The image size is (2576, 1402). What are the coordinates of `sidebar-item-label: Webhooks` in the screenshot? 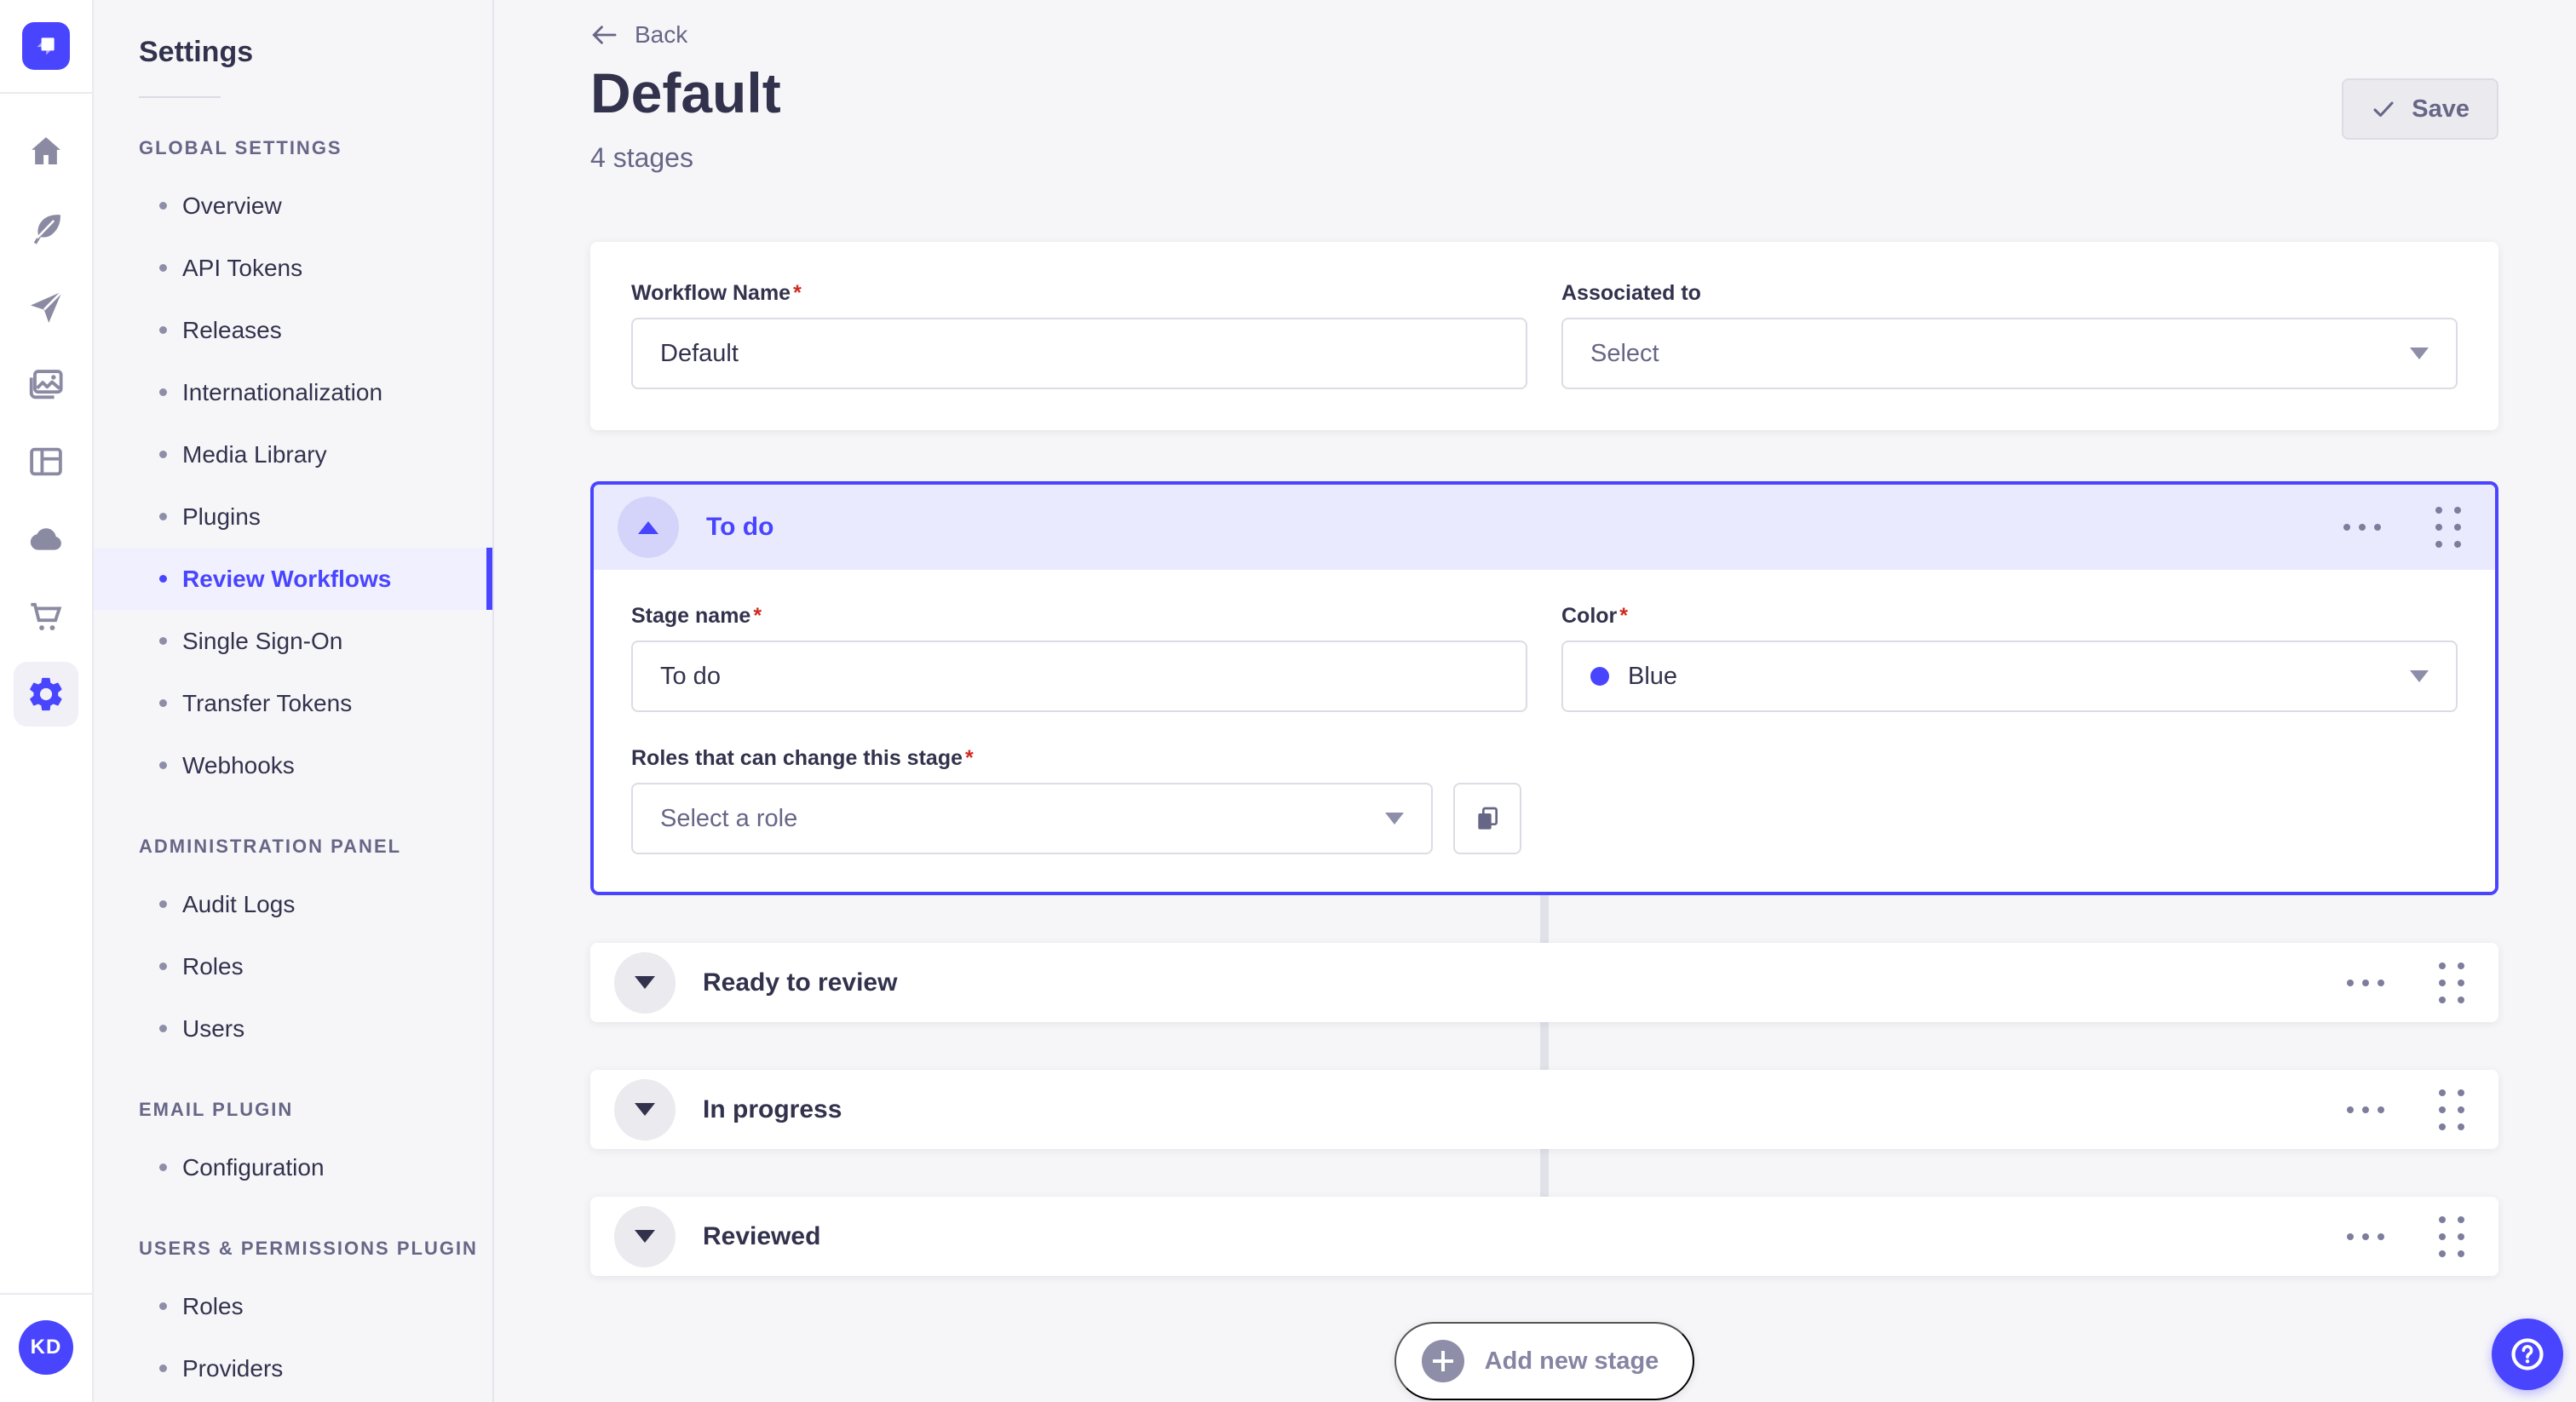 It's located at (239, 765).